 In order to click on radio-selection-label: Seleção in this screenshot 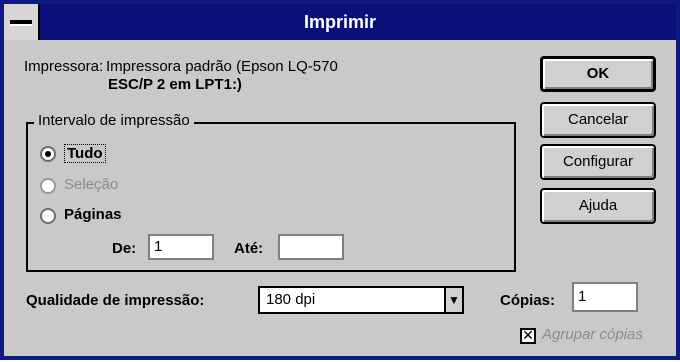, I will do `click(91, 184)`.